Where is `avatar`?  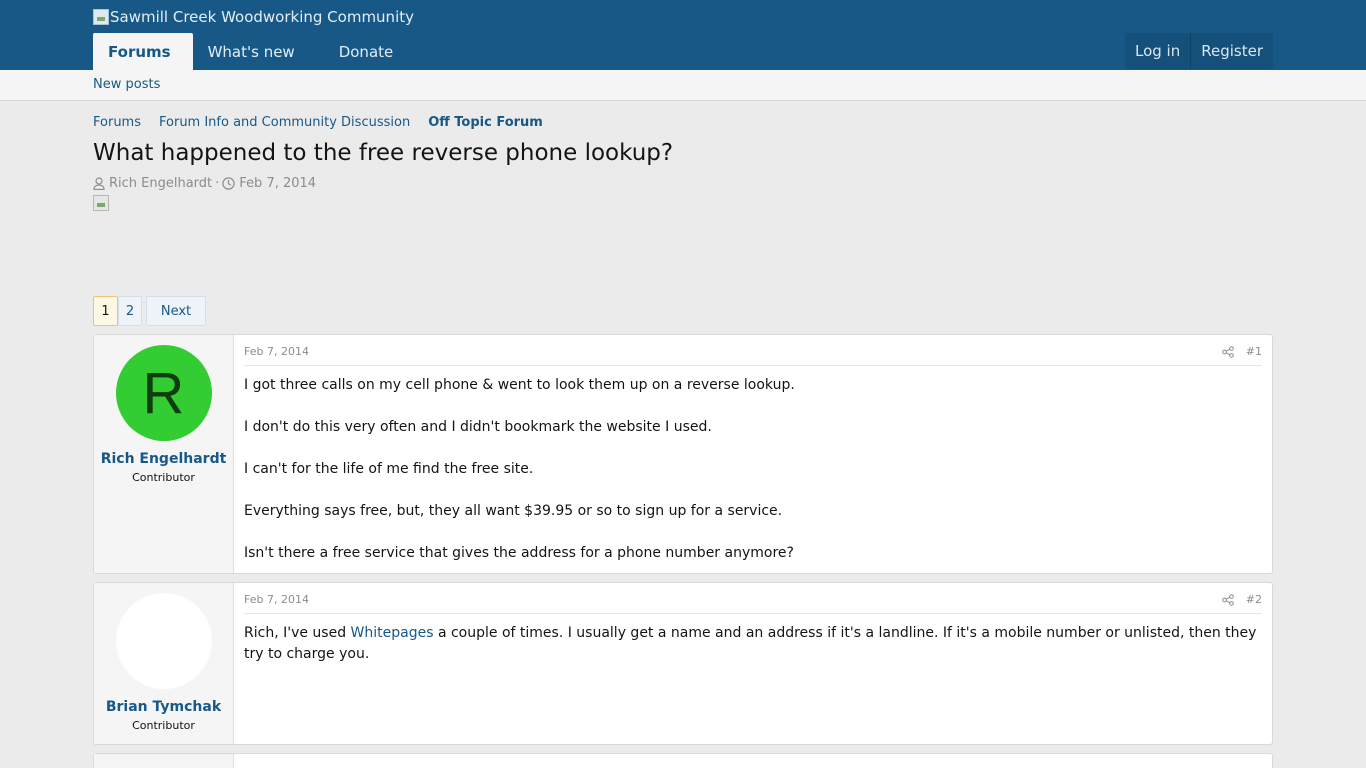
avatar is located at coordinates (163, 641).